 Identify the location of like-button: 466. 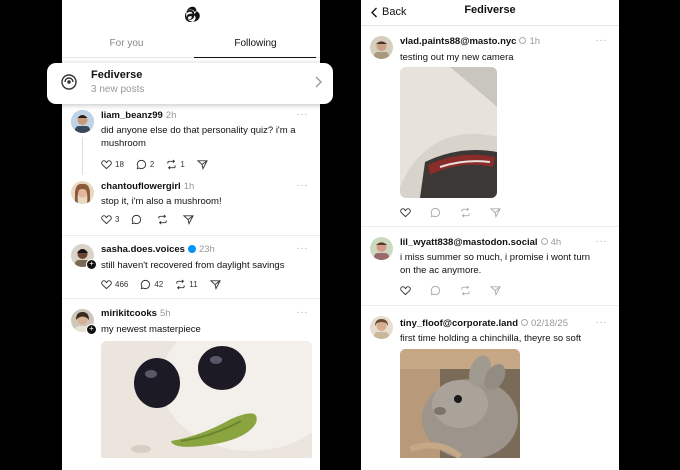
(114, 284).